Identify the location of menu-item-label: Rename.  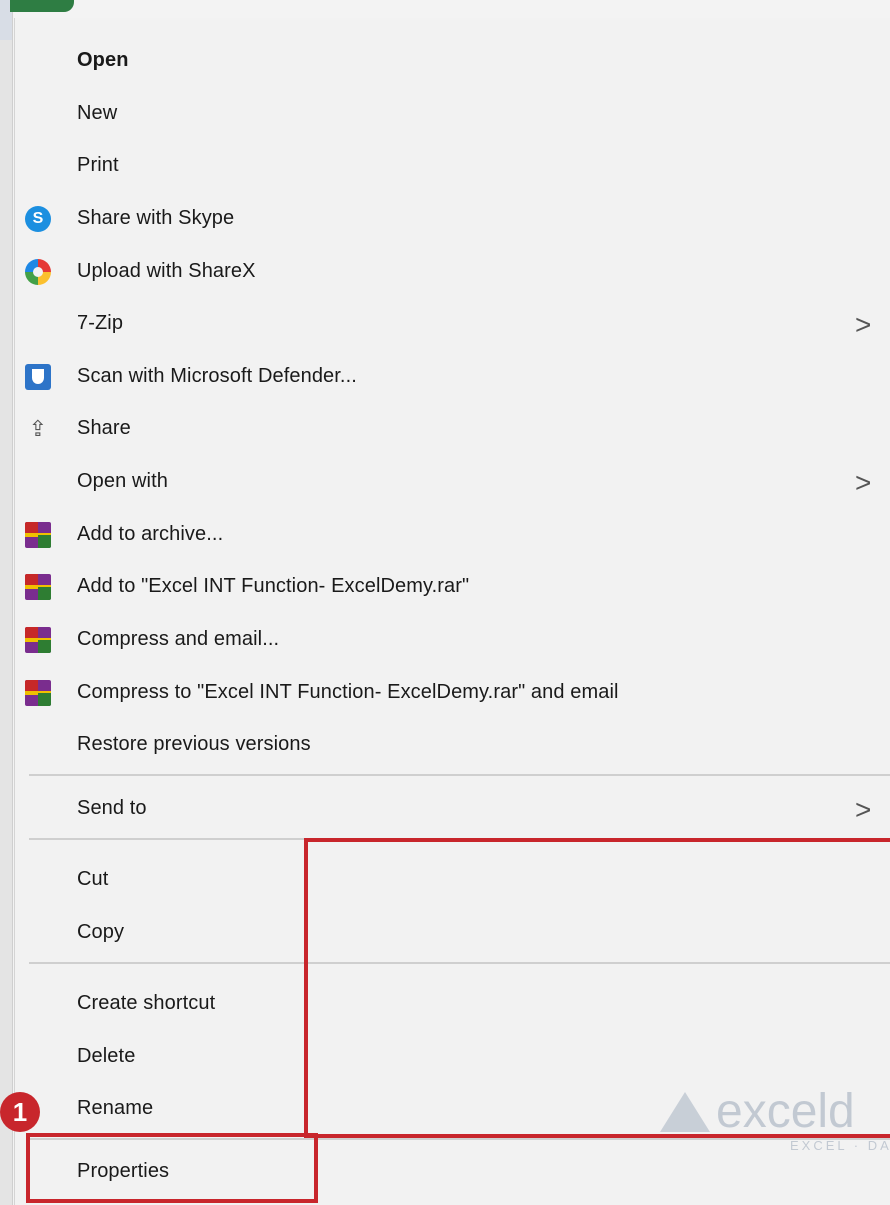
(115, 1108).